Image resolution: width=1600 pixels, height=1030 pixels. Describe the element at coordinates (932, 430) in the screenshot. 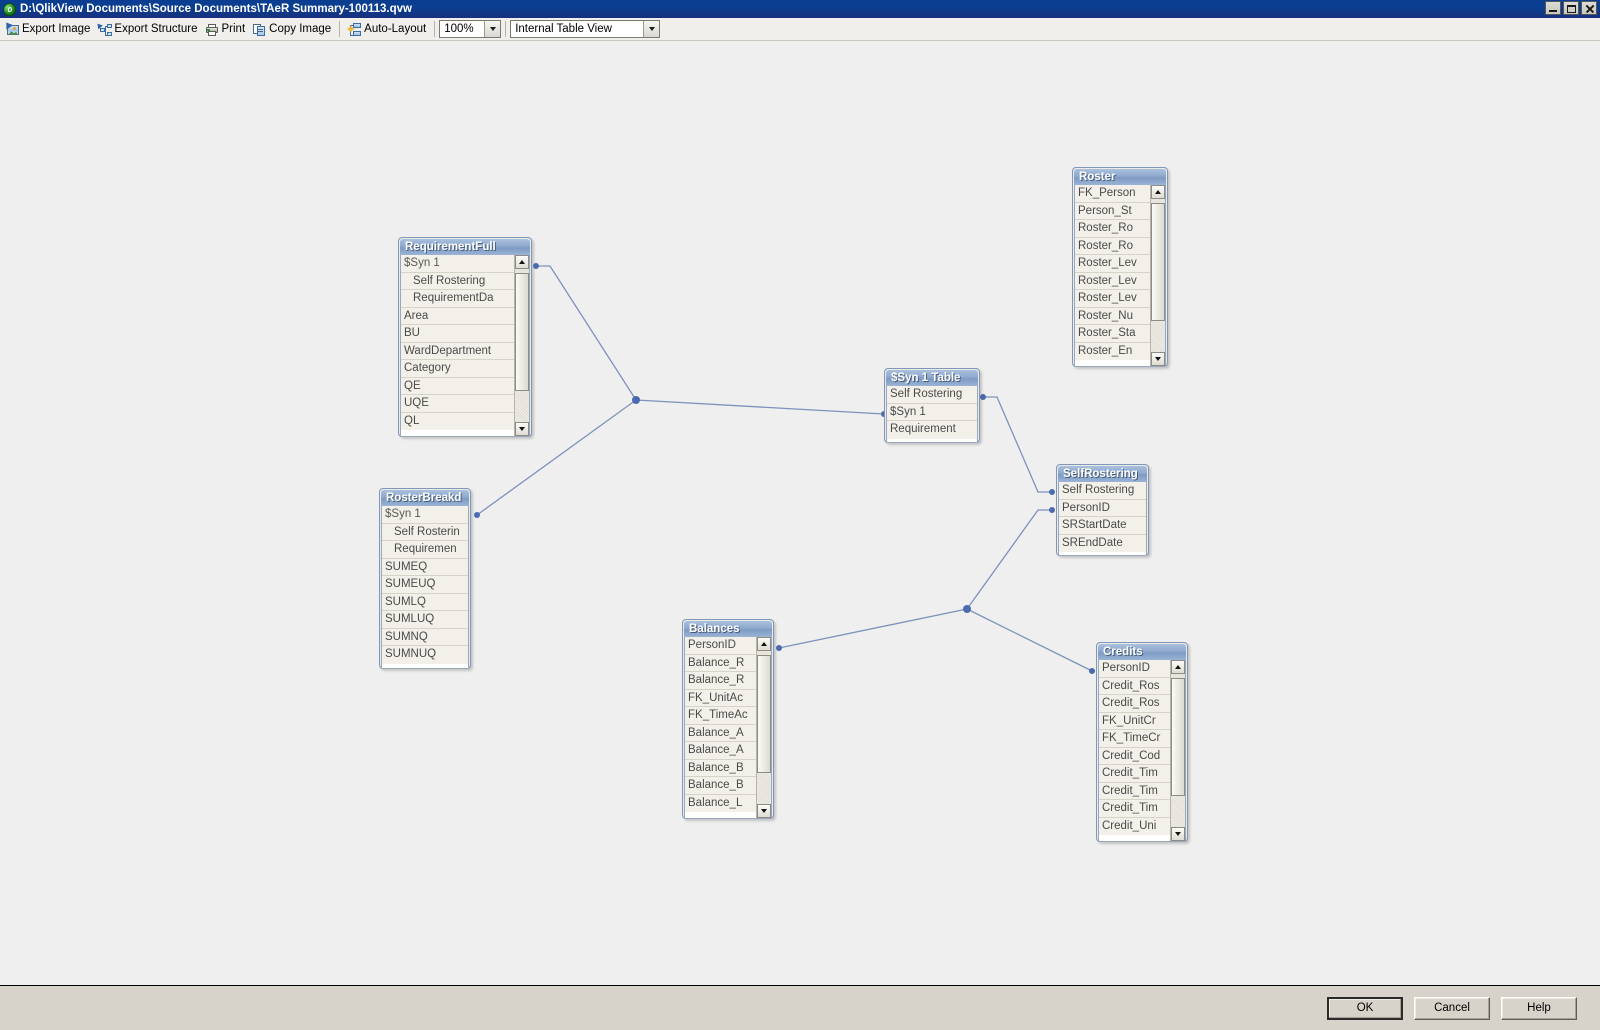

I see `table-field: Requirement` at that location.